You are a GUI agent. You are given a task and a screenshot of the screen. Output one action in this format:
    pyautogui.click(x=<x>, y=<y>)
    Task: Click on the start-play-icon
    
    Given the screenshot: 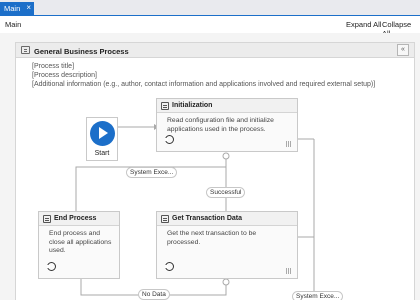 What is the action you would take?
    pyautogui.click(x=102, y=133)
    